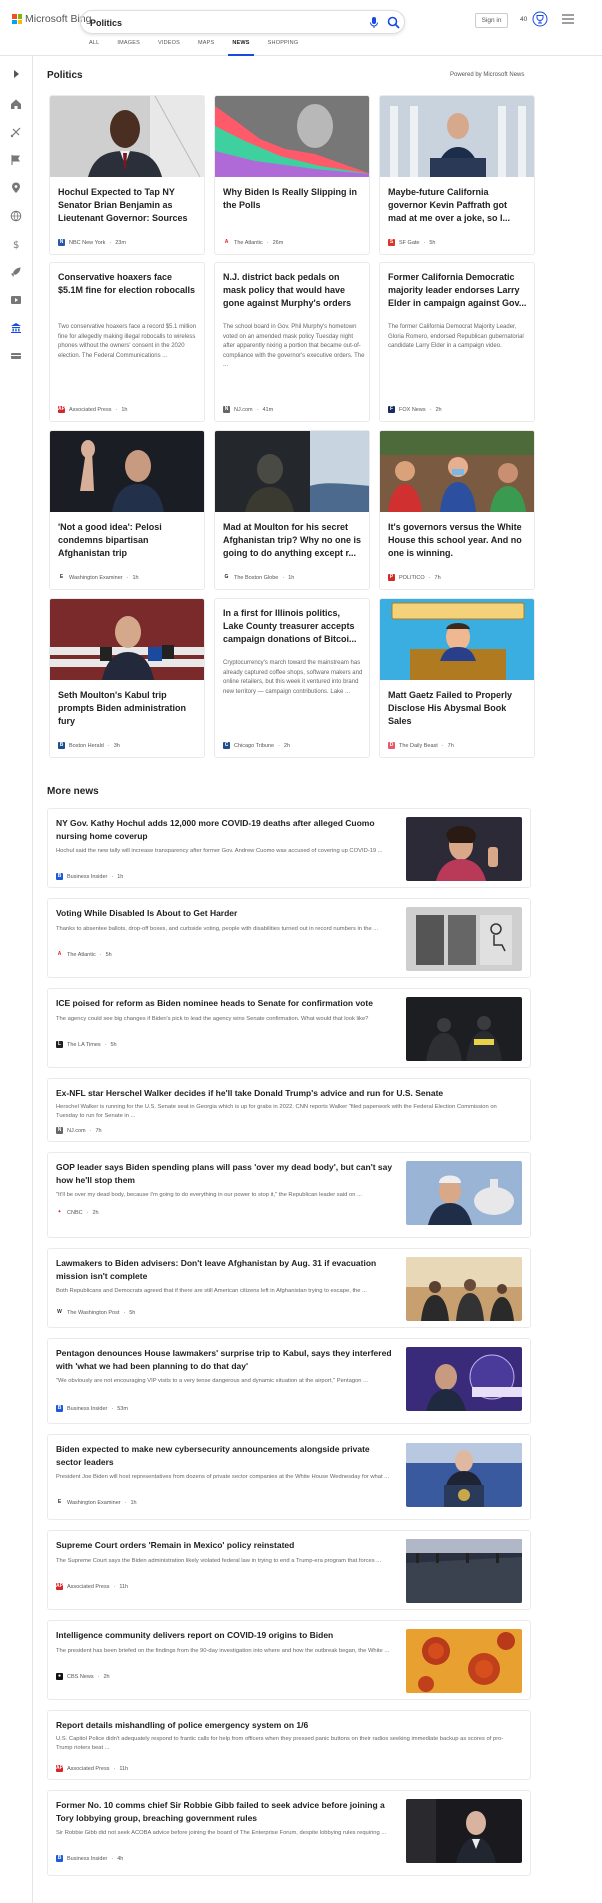  What do you see at coordinates (540, 19) in the screenshot?
I see `rewards-trophy-icon` at bounding box center [540, 19].